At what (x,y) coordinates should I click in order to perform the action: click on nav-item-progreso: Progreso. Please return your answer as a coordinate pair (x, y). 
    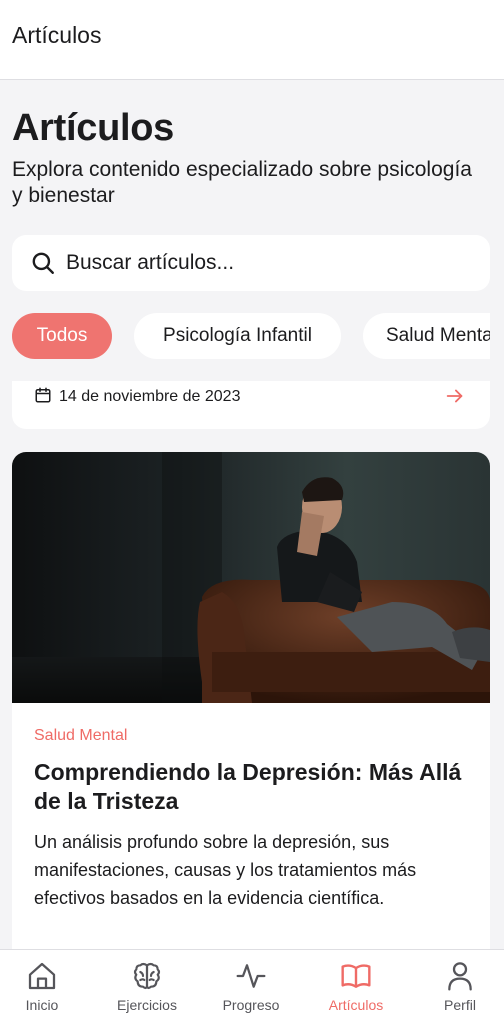
    Looking at the image, I should click on (251, 987).